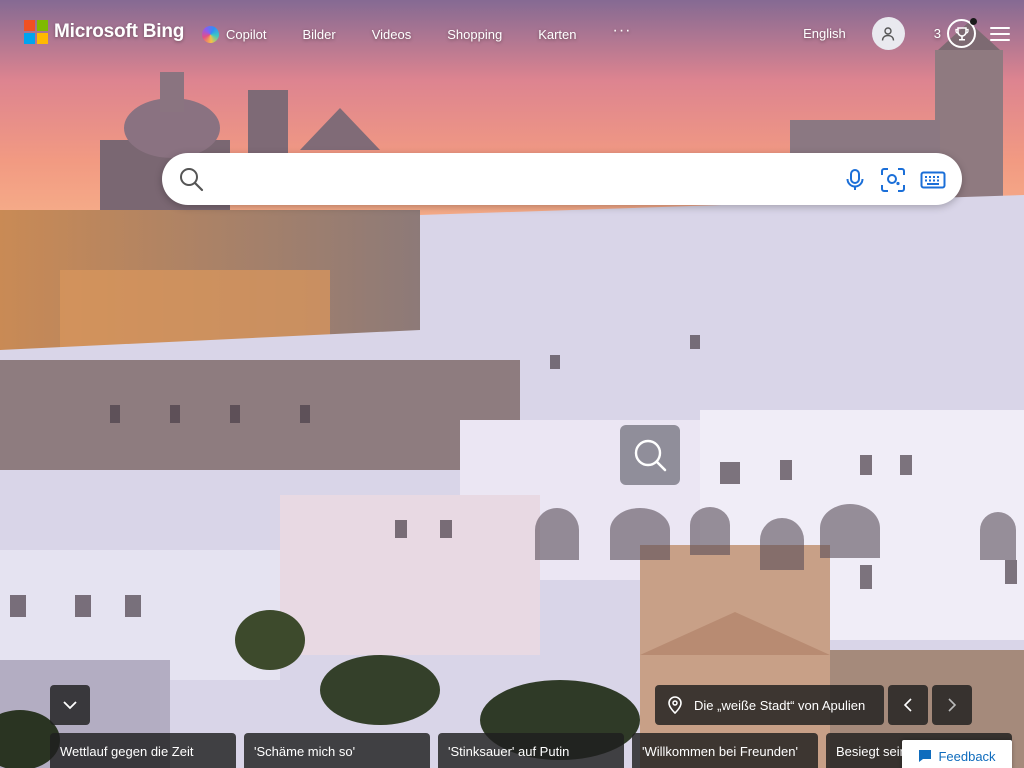  I want to click on collapse-feed-button, so click(70, 705).